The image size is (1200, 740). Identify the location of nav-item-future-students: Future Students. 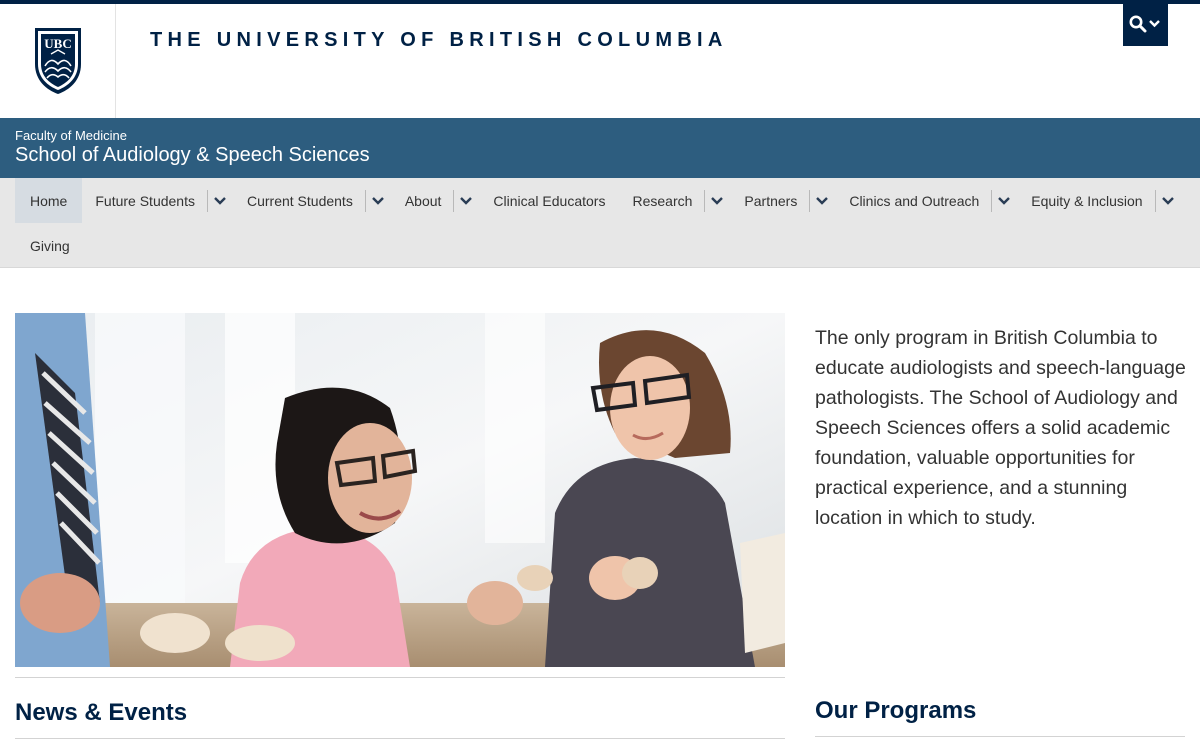
(142, 200).